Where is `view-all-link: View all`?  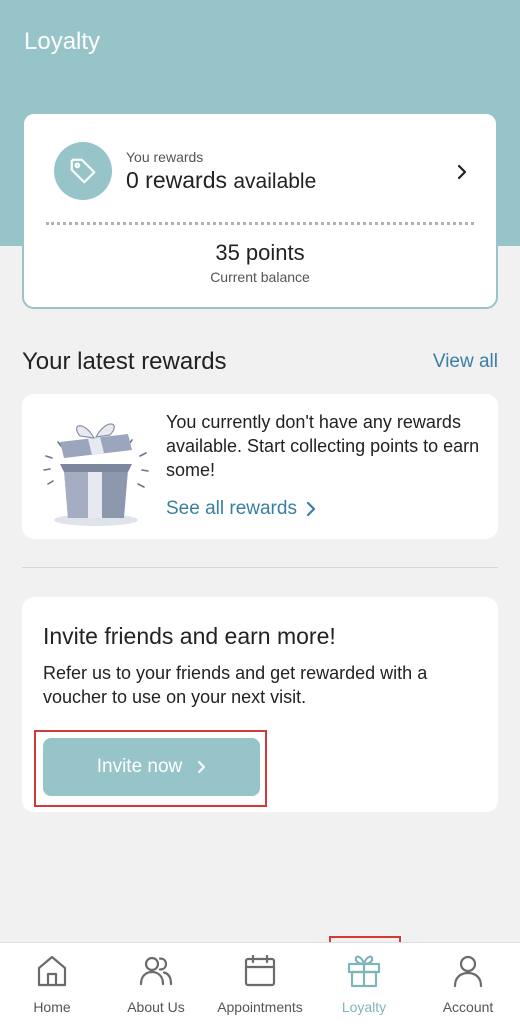 view-all-link: View all is located at coordinates (465, 362).